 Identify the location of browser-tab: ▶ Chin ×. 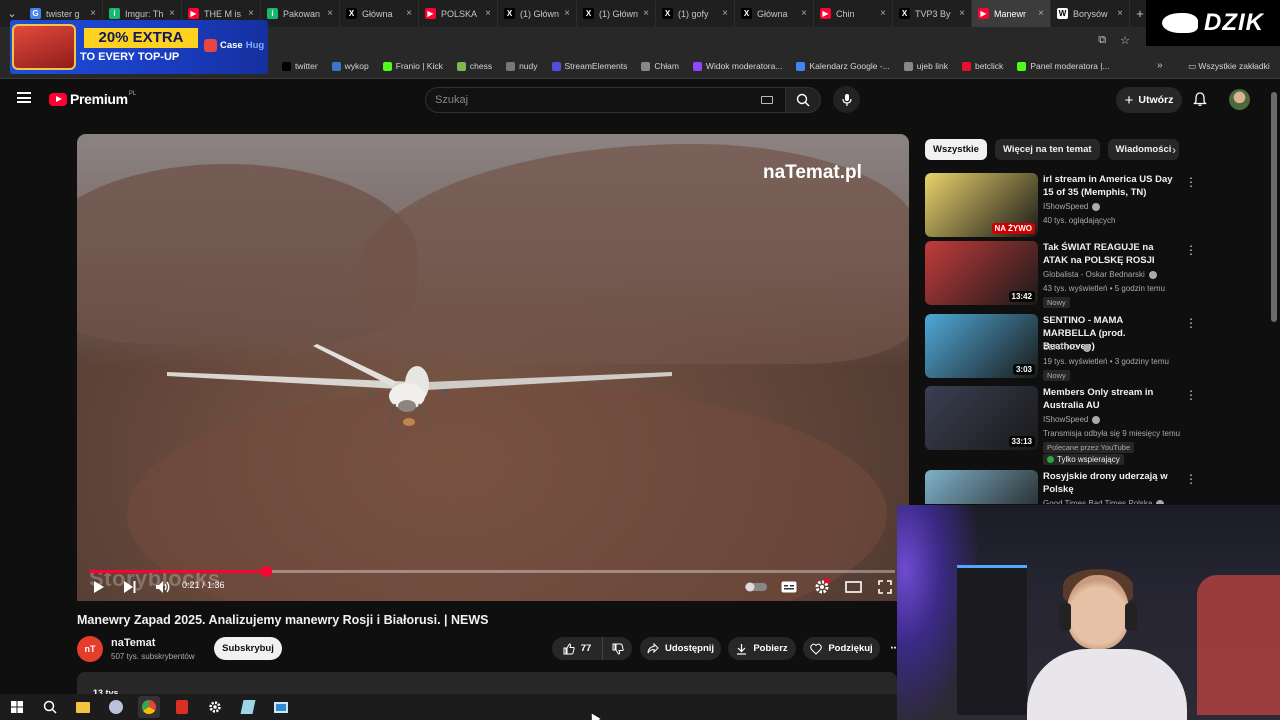
(853, 13).